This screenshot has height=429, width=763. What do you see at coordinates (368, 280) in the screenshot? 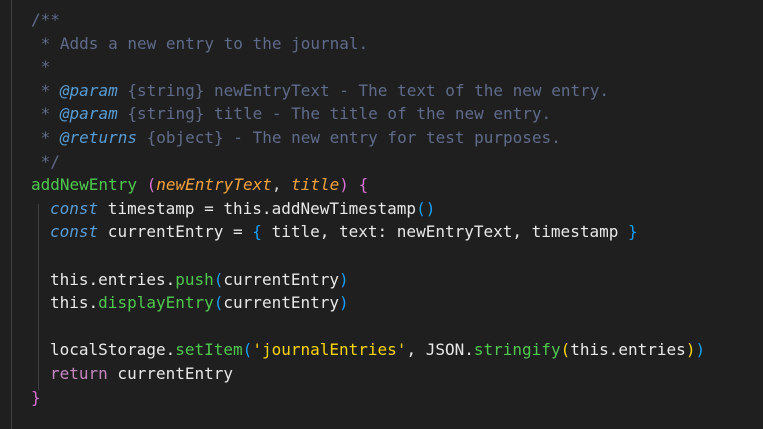
I see `code-line: this.entries.push(currentEntry)` at bounding box center [368, 280].